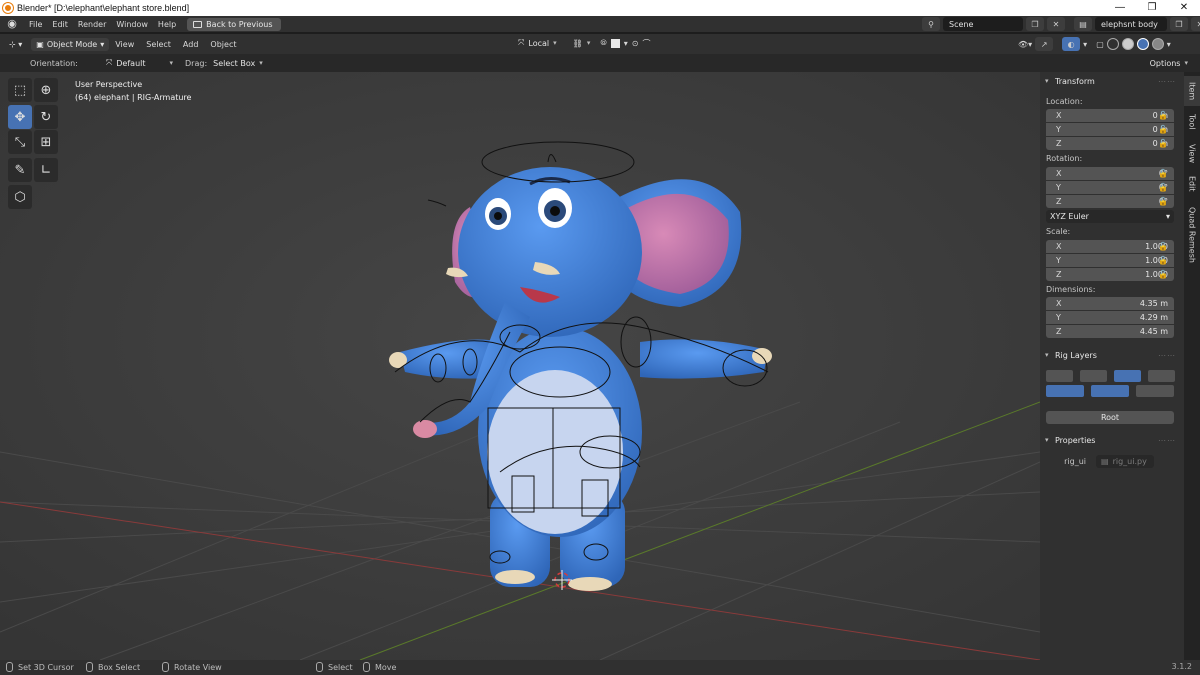 This screenshot has height=675, width=1200. Describe the element at coordinates (1127, 44) in the screenshot. I see `solid-shading-icon` at that location.